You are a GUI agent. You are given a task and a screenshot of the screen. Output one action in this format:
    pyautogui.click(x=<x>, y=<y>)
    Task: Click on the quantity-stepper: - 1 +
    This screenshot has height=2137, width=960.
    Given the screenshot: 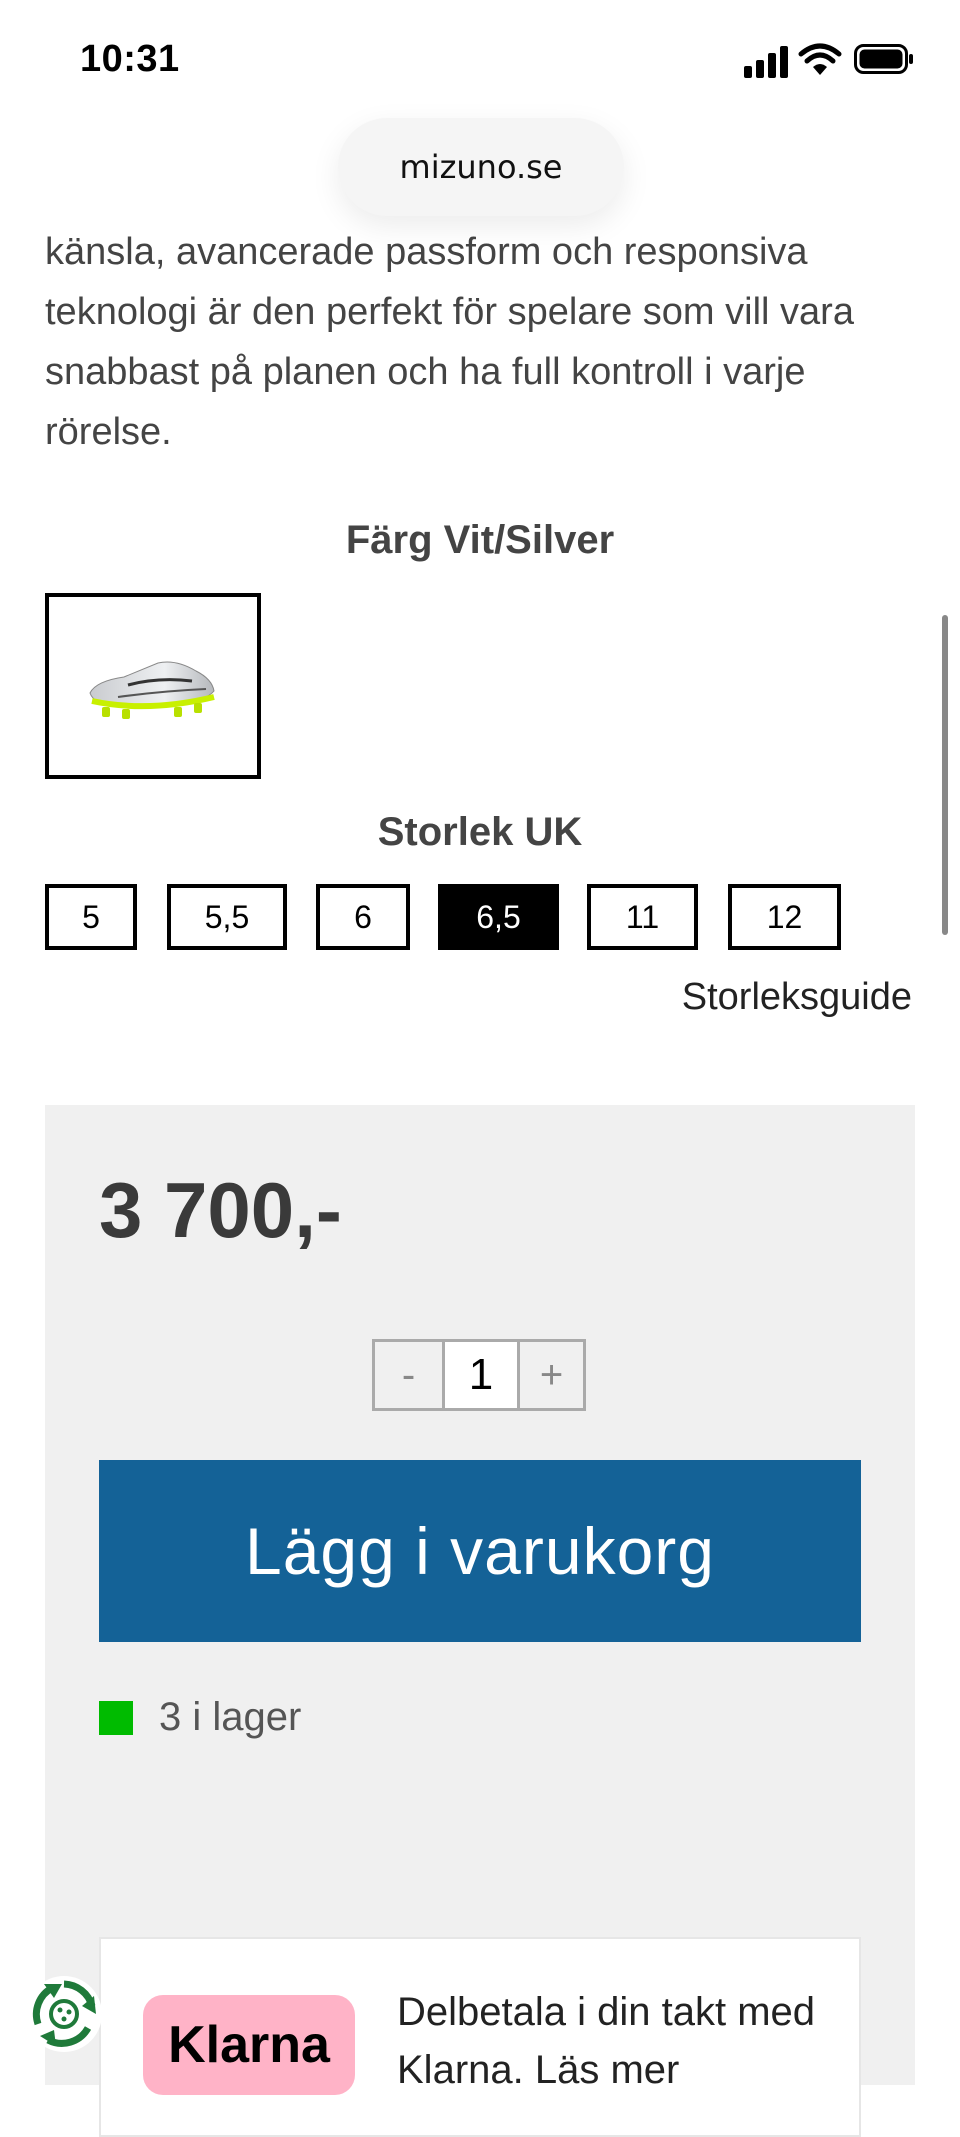 What is the action you would take?
    pyautogui.click(x=479, y=1375)
    